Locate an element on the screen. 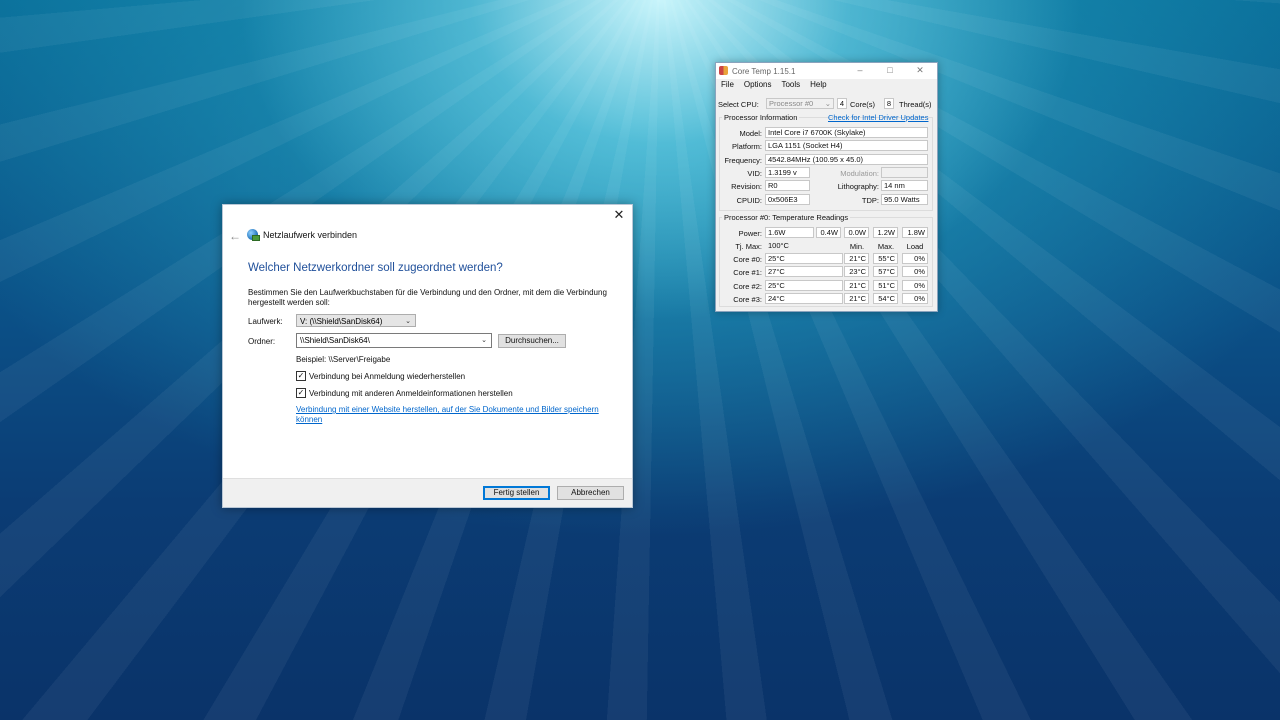 The image size is (1280, 720). drive-select: V: (\\Shield\SanDisk64) ⌄ is located at coordinates (356, 320).